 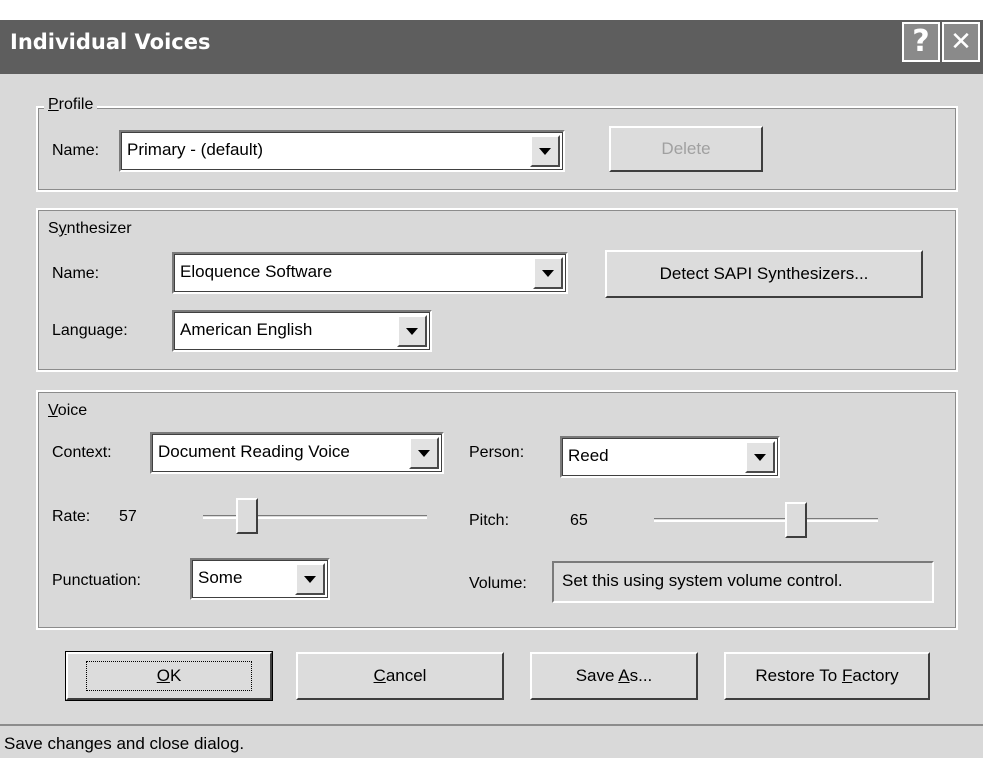 I want to click on volume-readonly-field: Set this using system volume control., so click(x=743, y=582).